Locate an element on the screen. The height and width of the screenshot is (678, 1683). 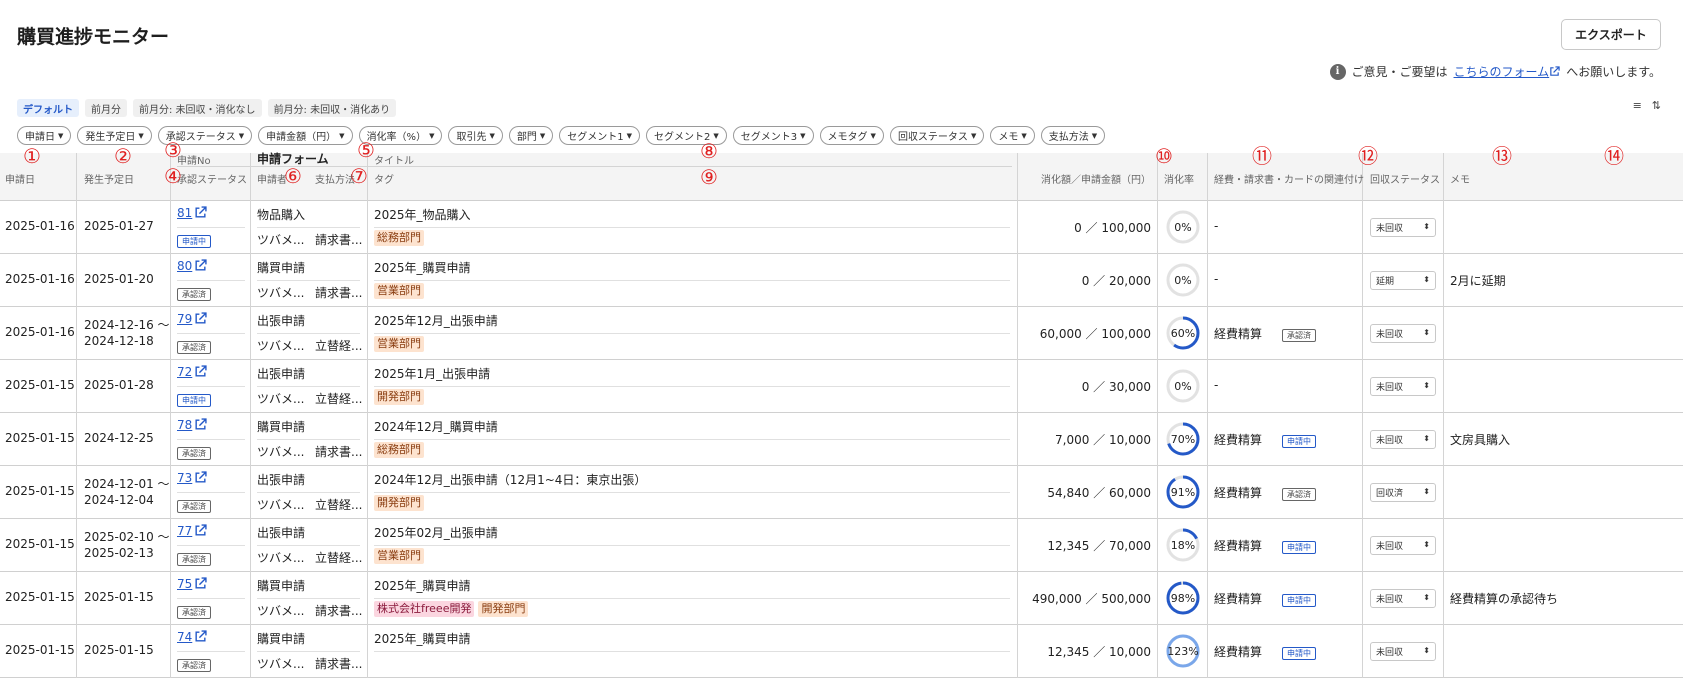
filter-lines-icon: ≡ is located at coordinates (1637, 105).